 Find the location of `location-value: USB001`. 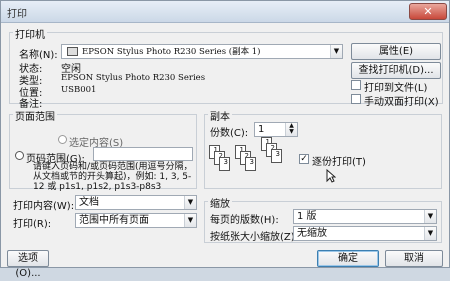

location-value: USB001 is located at coordinates (79, 90).